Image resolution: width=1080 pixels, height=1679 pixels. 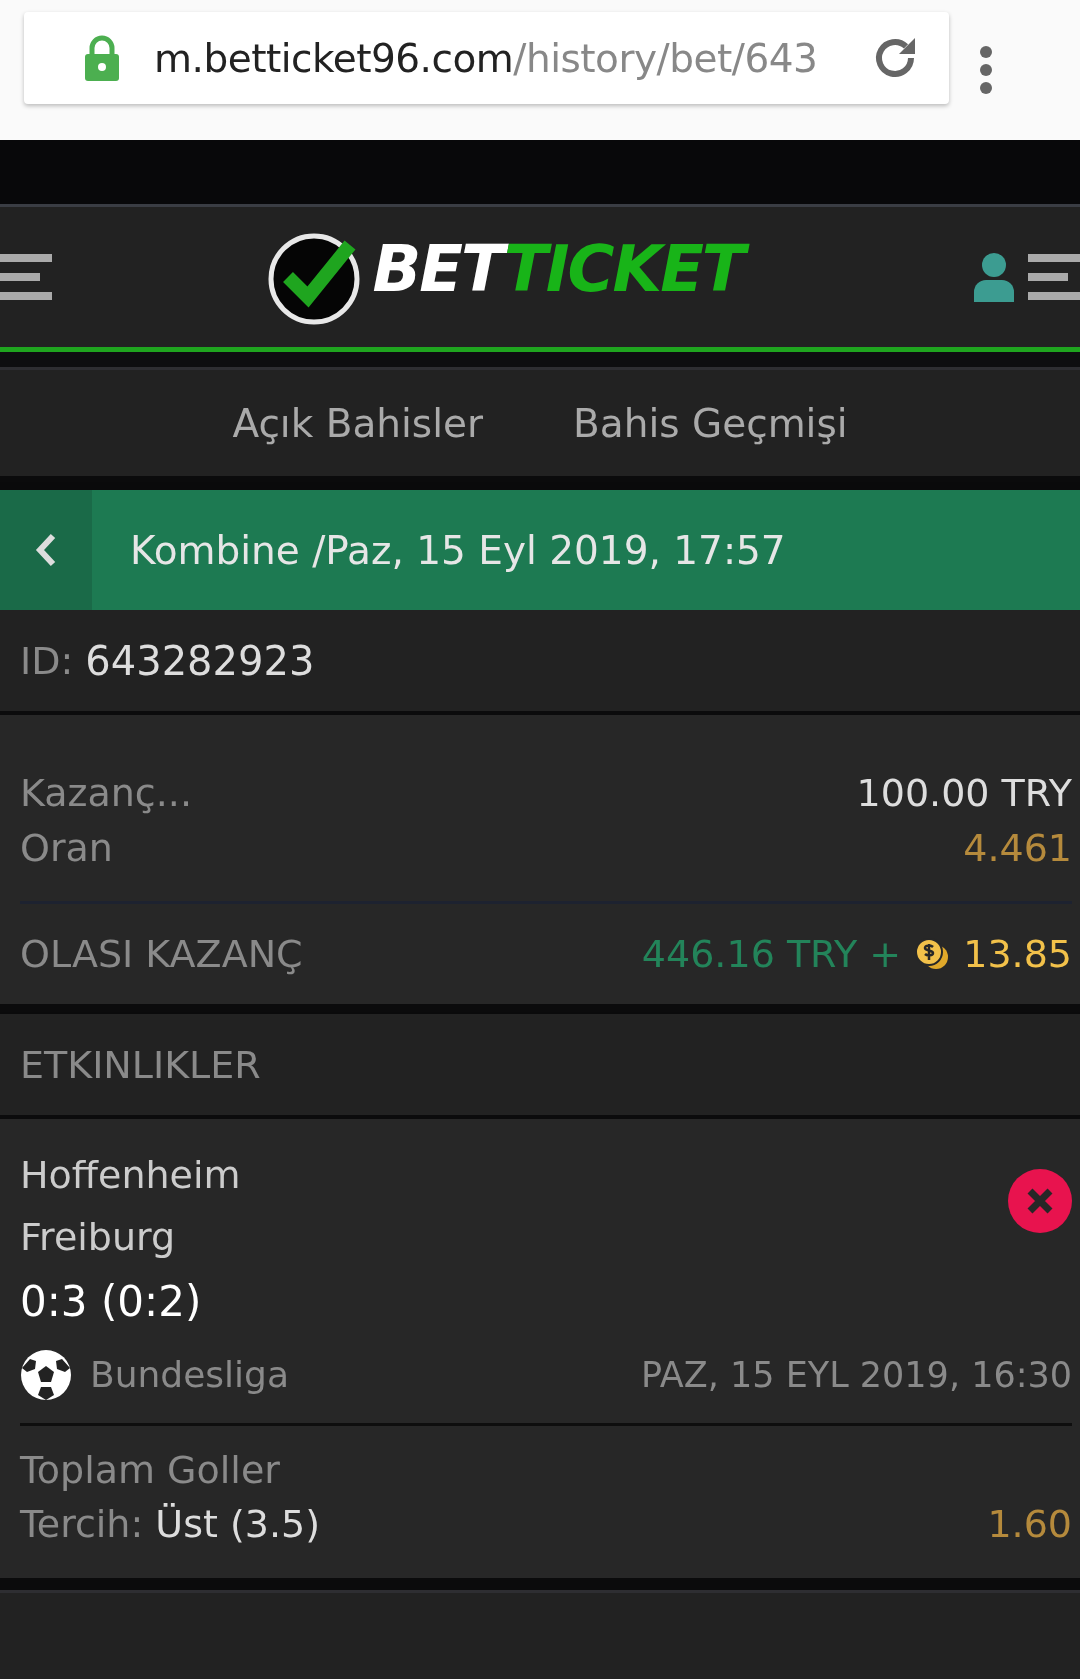 What do you see at coordinates (563, 277) in the screenshot?
I see `logo-text: BETTICKET` at bounding box center [563, 277].